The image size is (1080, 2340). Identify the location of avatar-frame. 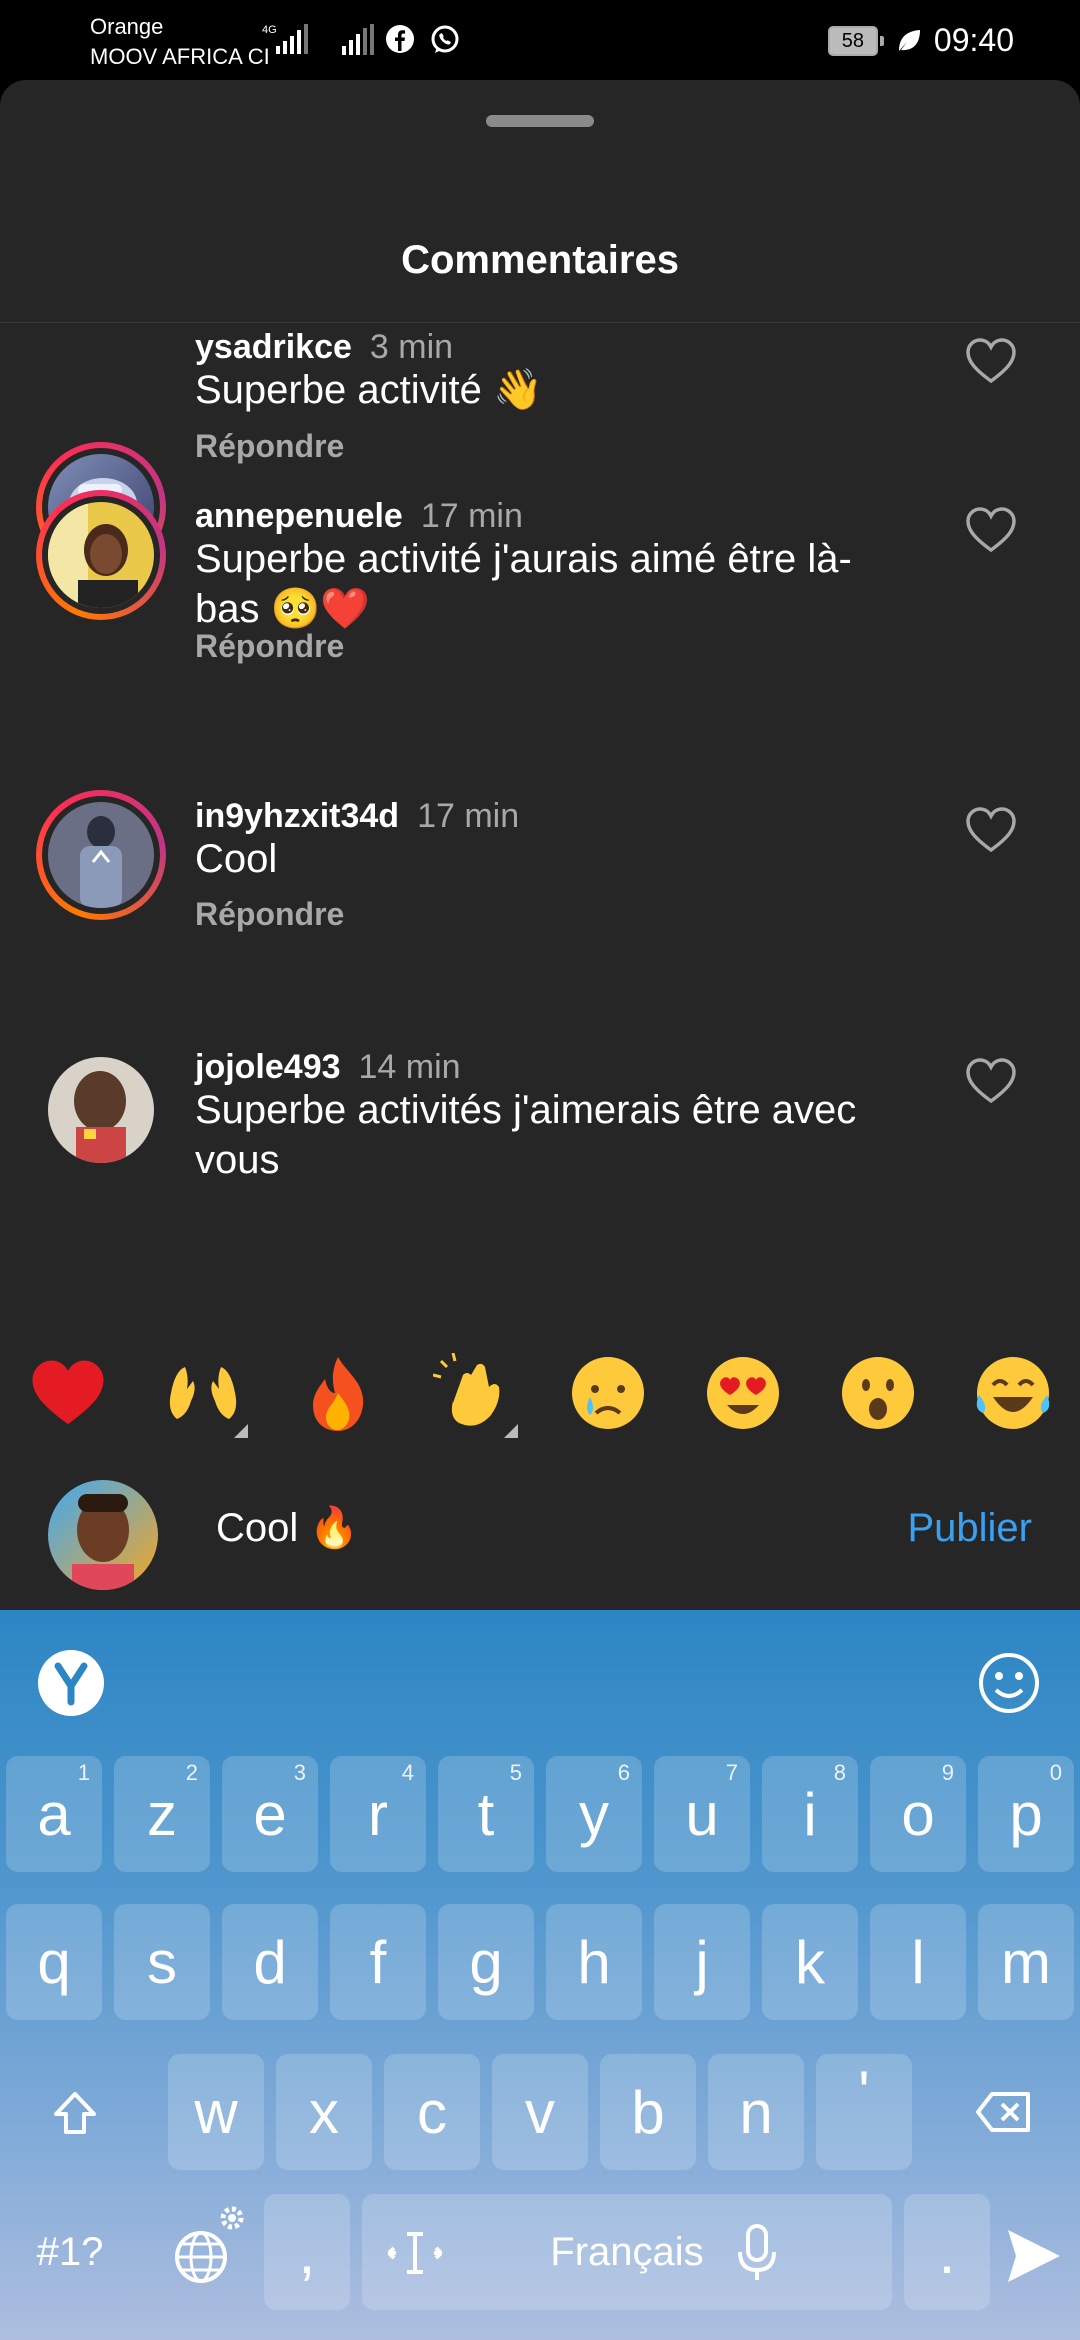
(101, 1110).